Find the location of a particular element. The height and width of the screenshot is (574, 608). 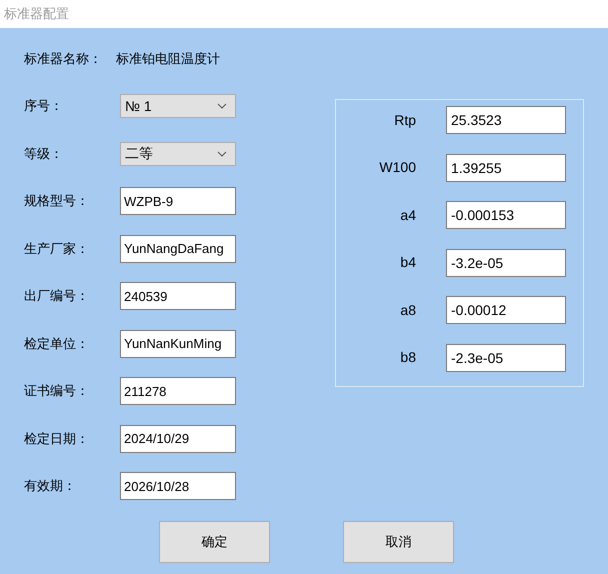

input-field: 211278 is located at coordinates (178, 391).